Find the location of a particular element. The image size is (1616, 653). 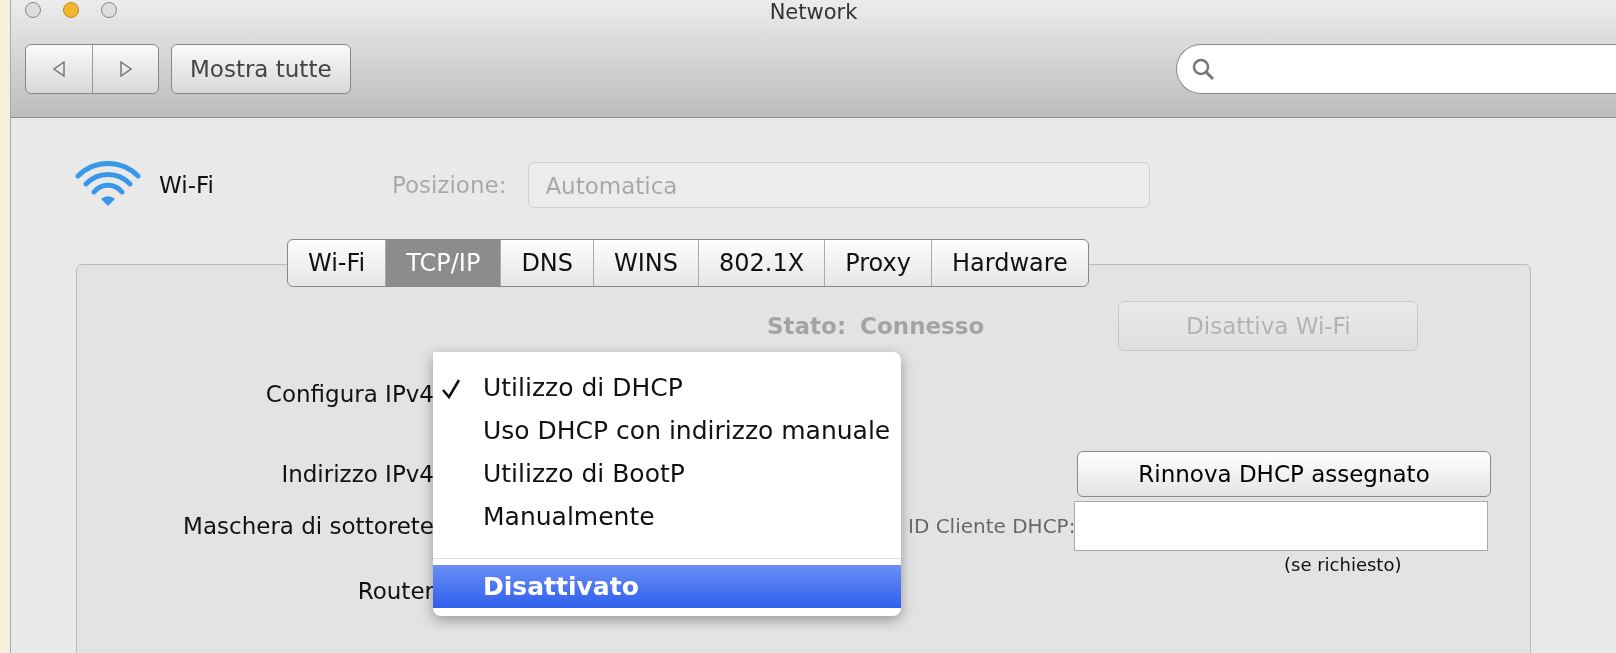

service-name: Wi-Fi is located at coordinates (186, 185).